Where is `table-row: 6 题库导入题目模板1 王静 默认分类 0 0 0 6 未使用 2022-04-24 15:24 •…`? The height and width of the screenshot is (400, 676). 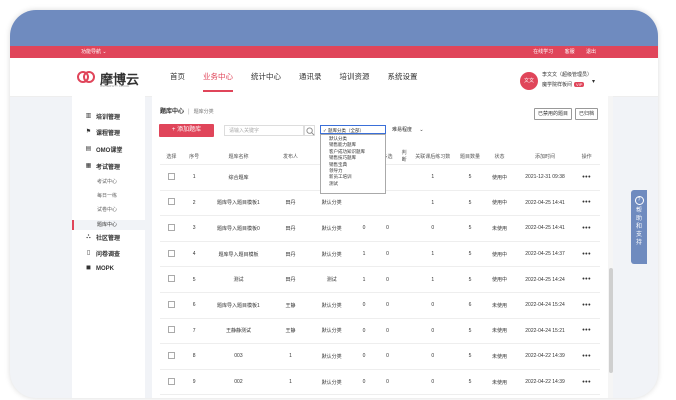 table-row: 6 题库导入题目模板1 王静 默认分类 0 0 0 6 未使用 2022-04-24 15:24 •… is located at coordinates (380, 305).